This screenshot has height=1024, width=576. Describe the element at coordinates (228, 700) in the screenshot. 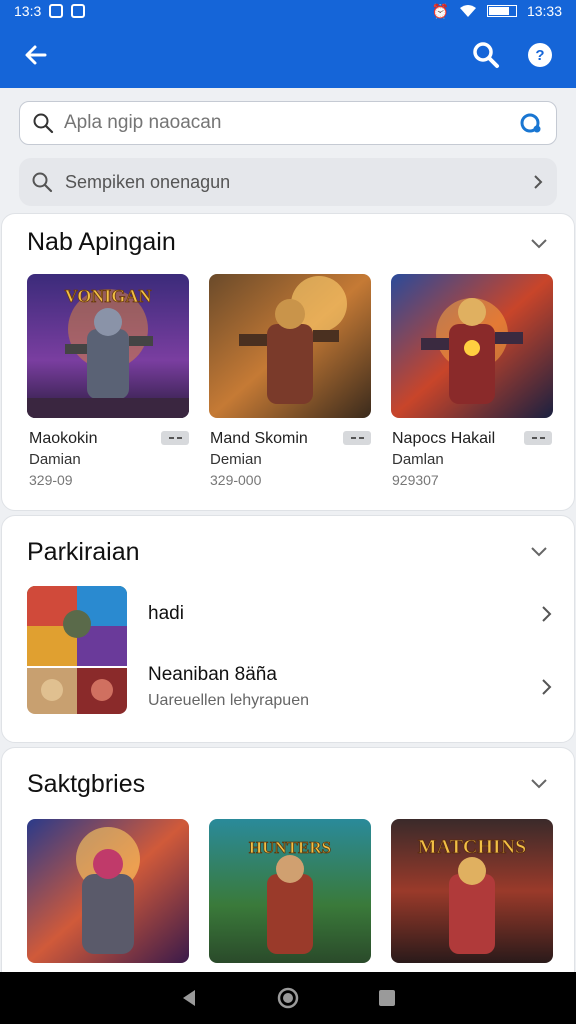

I see `list-item-subtitle: Uareuellen lehyrapuen` at that location.